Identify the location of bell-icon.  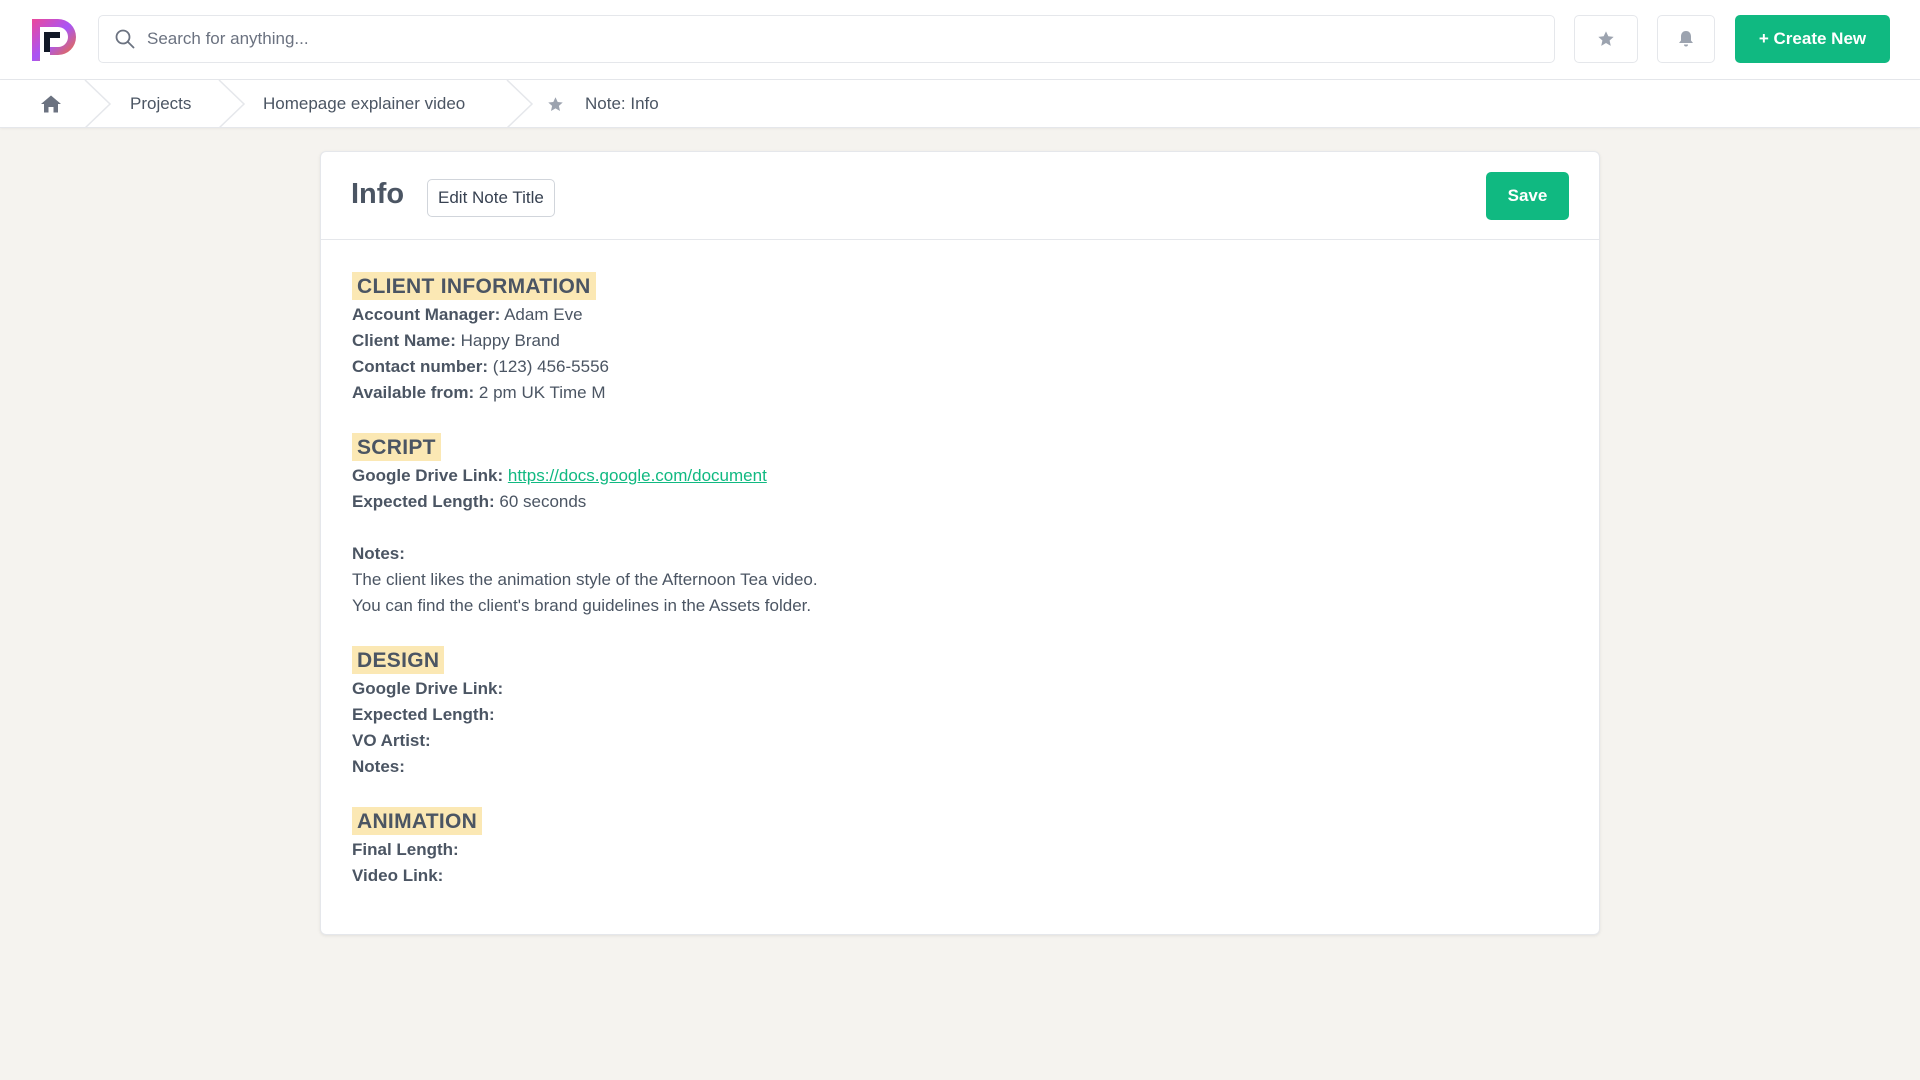
(1686, 39).